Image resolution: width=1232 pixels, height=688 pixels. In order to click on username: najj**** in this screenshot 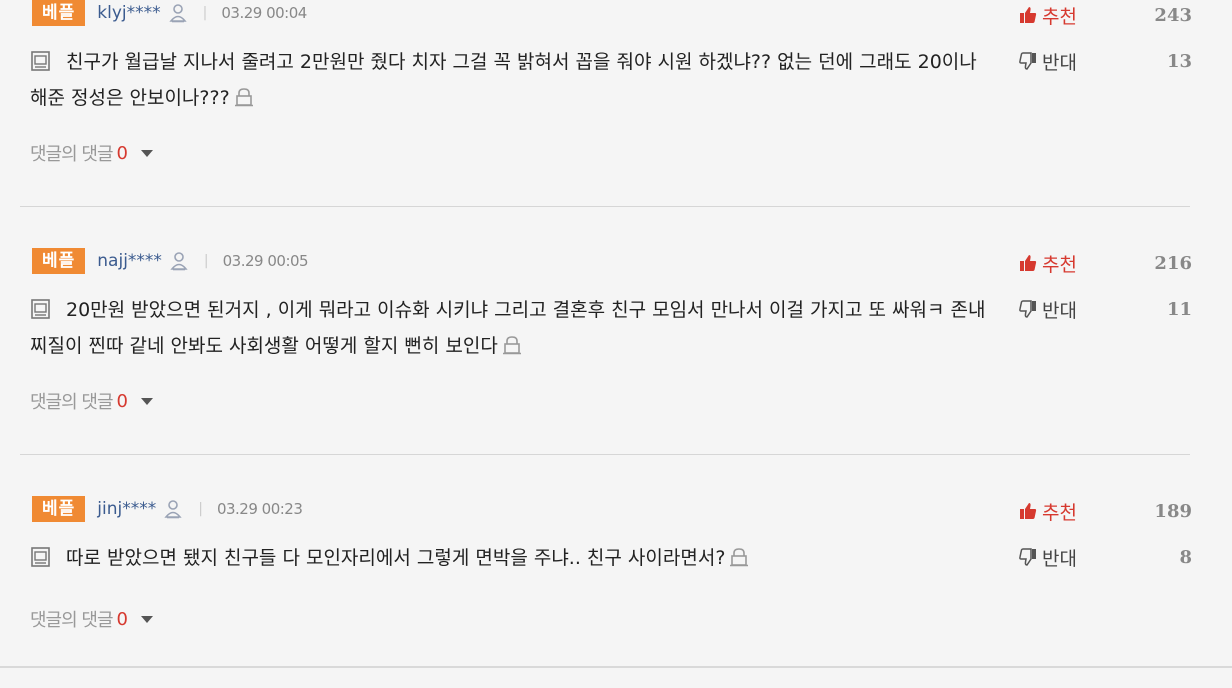, I will do `click(129, 261)`.